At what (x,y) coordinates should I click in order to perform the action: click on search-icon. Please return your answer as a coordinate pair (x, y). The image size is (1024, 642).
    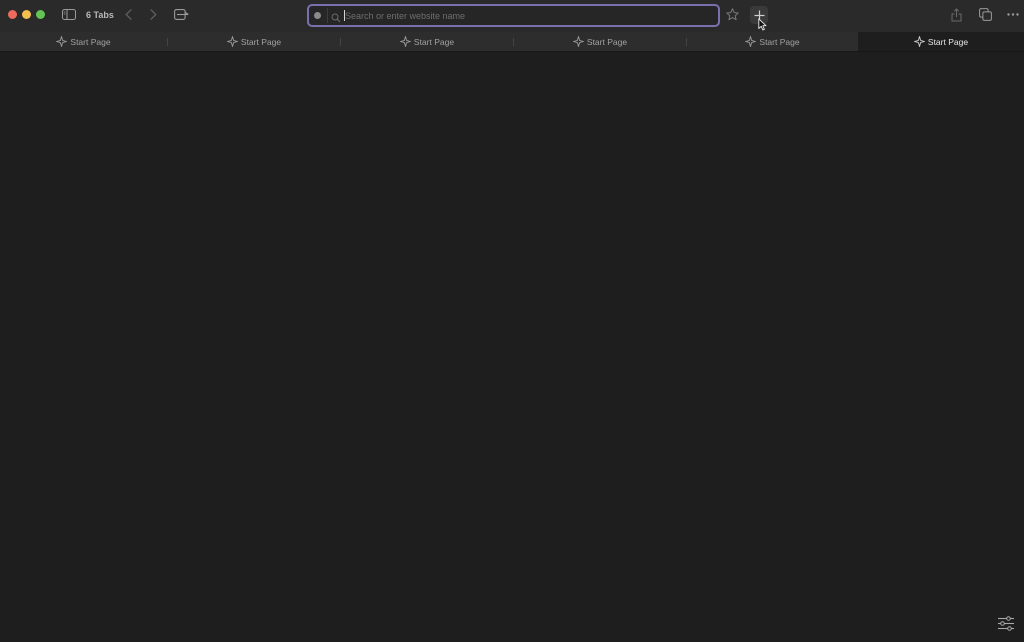
    Looking at the image, I should click on (336, 19).